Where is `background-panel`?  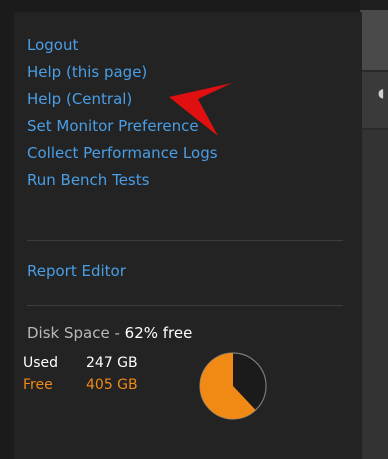
background-panel is located at coordinates (374, 100).